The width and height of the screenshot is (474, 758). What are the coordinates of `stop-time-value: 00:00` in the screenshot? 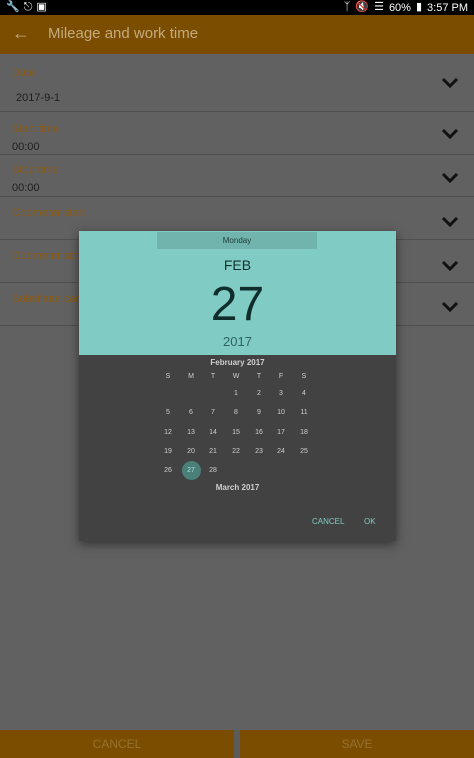 It's located at (26, 188).